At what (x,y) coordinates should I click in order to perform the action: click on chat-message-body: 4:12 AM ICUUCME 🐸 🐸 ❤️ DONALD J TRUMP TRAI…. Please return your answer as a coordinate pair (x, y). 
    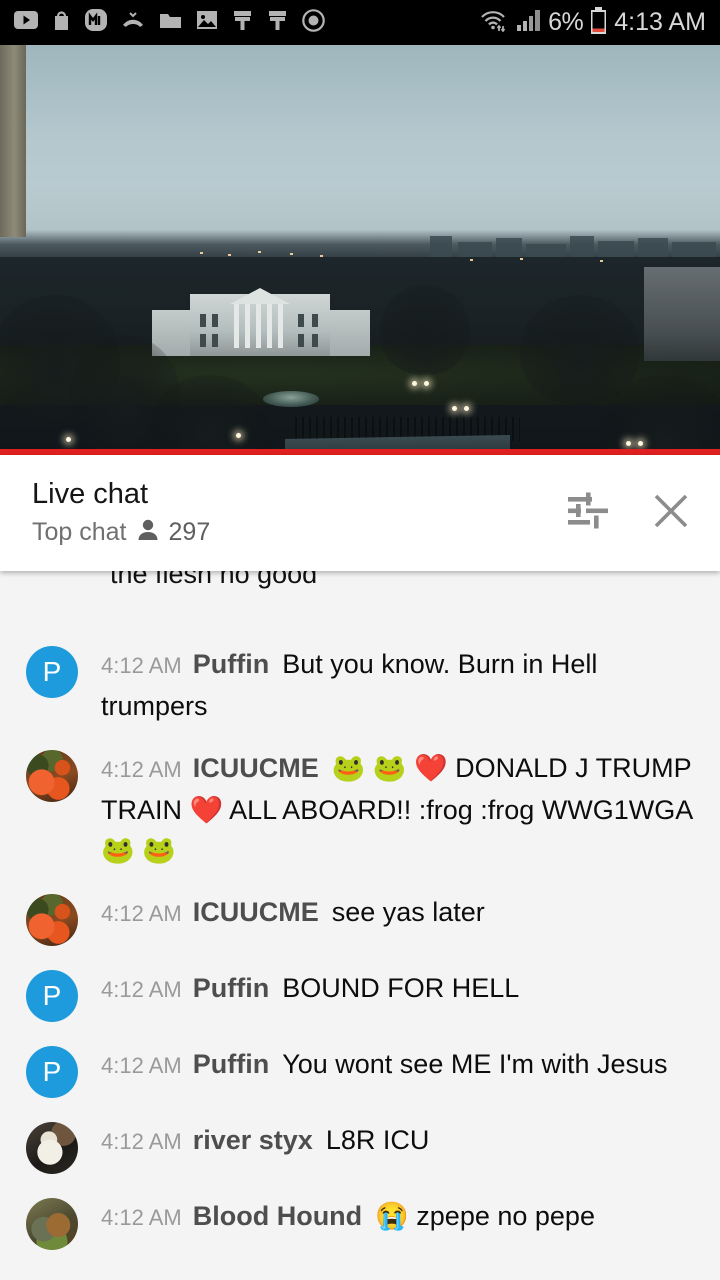
    Looking at the image, I should click on (388, 809).